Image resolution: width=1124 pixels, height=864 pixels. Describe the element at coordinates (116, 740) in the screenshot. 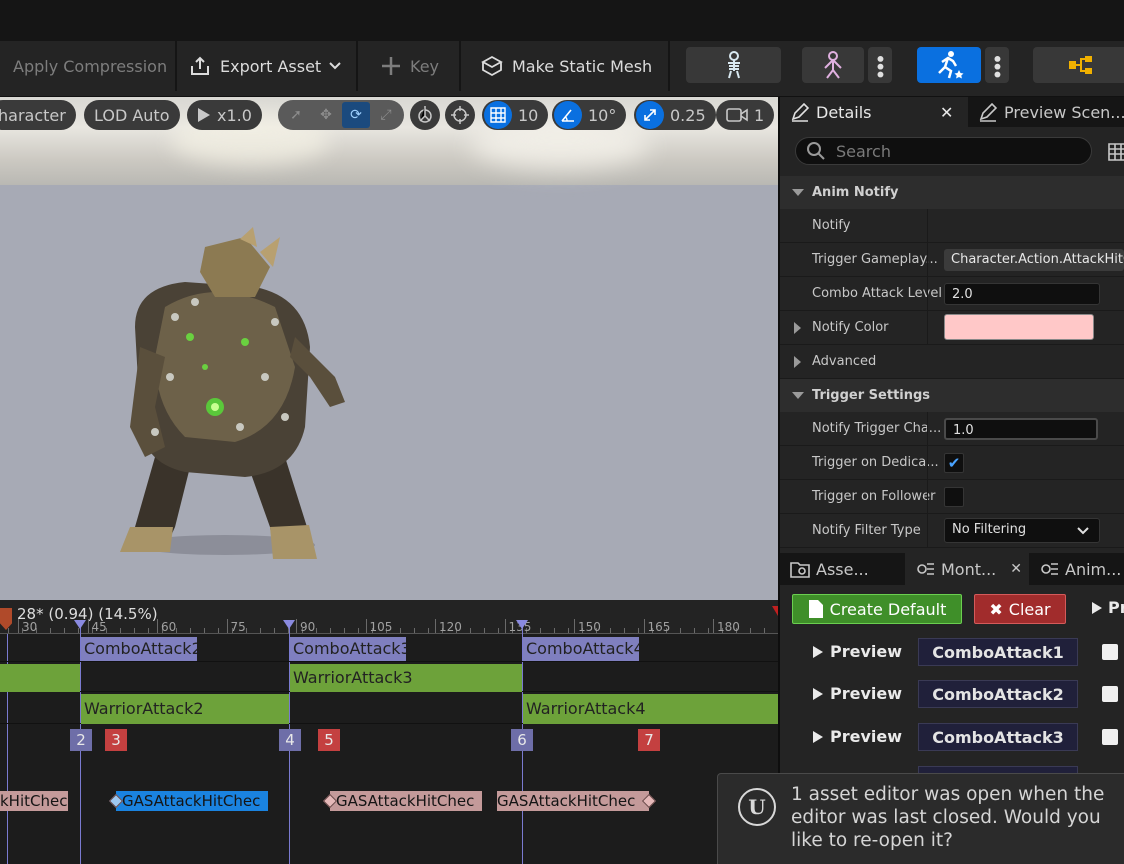

I see `notify-index-marker: 3` at that location.